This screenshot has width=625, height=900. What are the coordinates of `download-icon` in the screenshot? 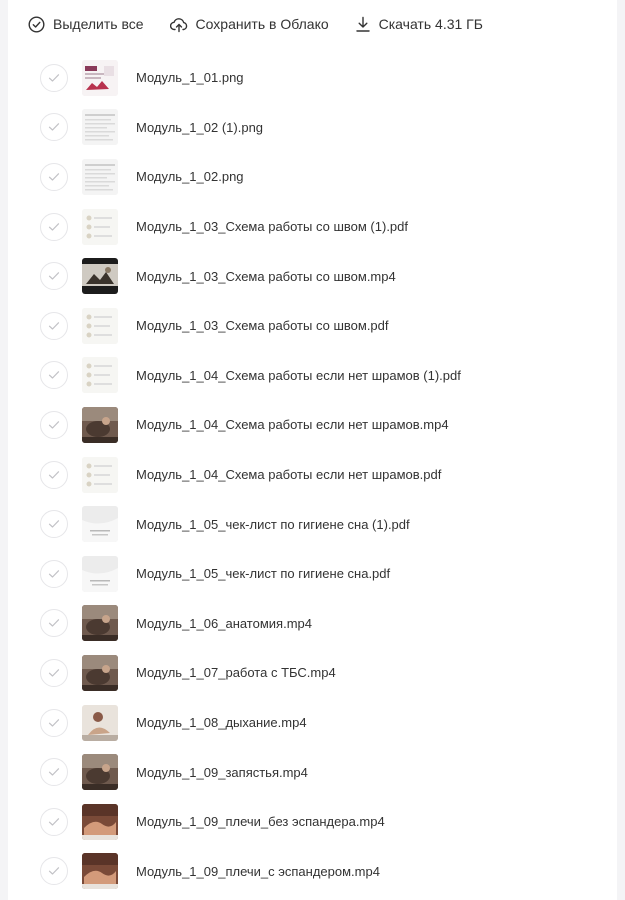 It's located at (367, 24).